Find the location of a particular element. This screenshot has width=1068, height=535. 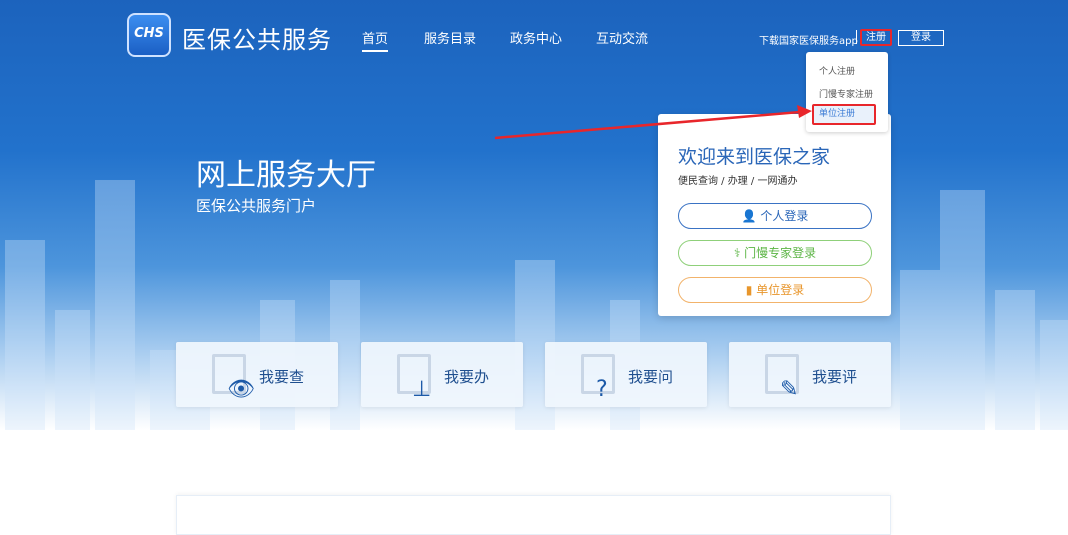

label: 单位登录 is located at coordinates (780, 290).